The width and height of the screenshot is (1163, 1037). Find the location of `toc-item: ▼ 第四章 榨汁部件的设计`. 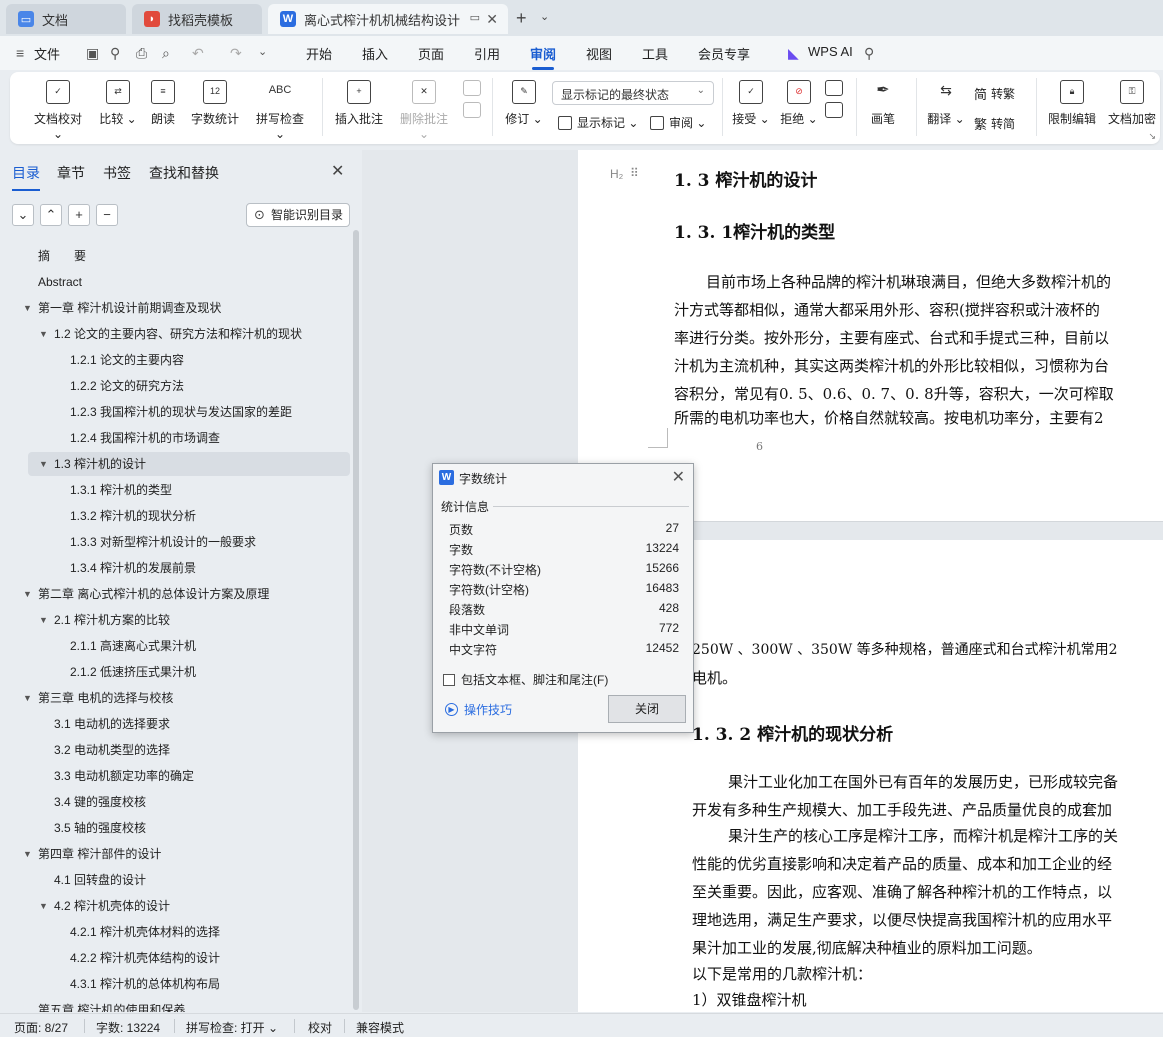

toc-item: ▼ 第四章 榨汁部件的设计 is located at coordinates (175, 854).